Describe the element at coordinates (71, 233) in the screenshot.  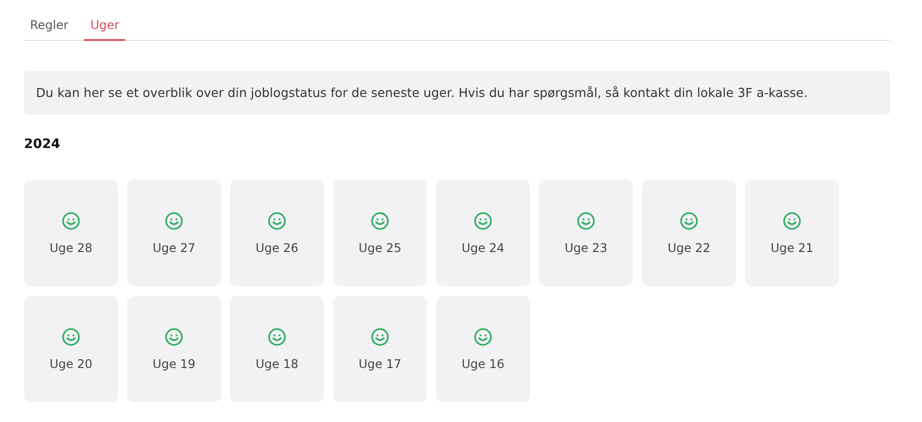
I see `week-card: Uge 28` at that location.